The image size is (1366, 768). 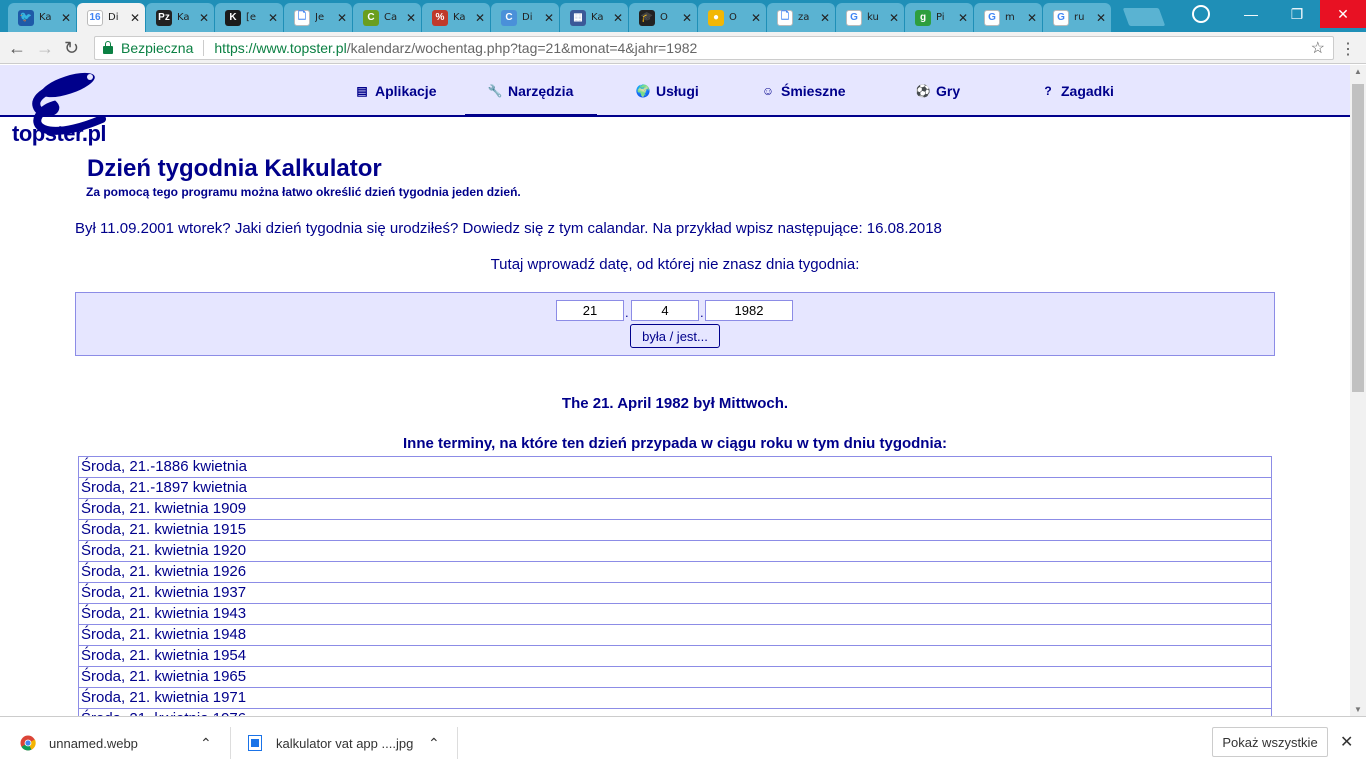 I want to click on table-row: Środa, 21. kwietnia 1920, so click(x=675, y=551).